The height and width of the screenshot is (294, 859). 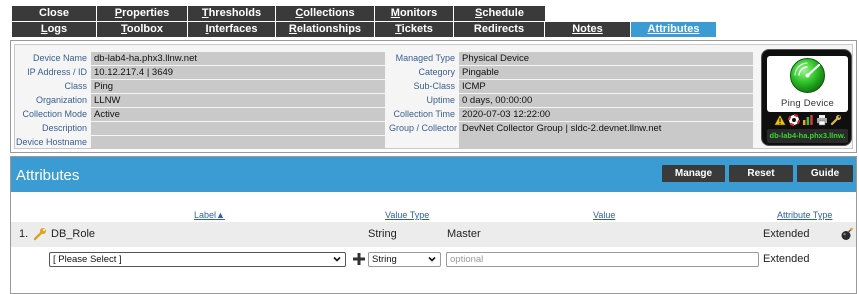 I want to click on tab-attributes: Attributes, so click(x=673, y=29).